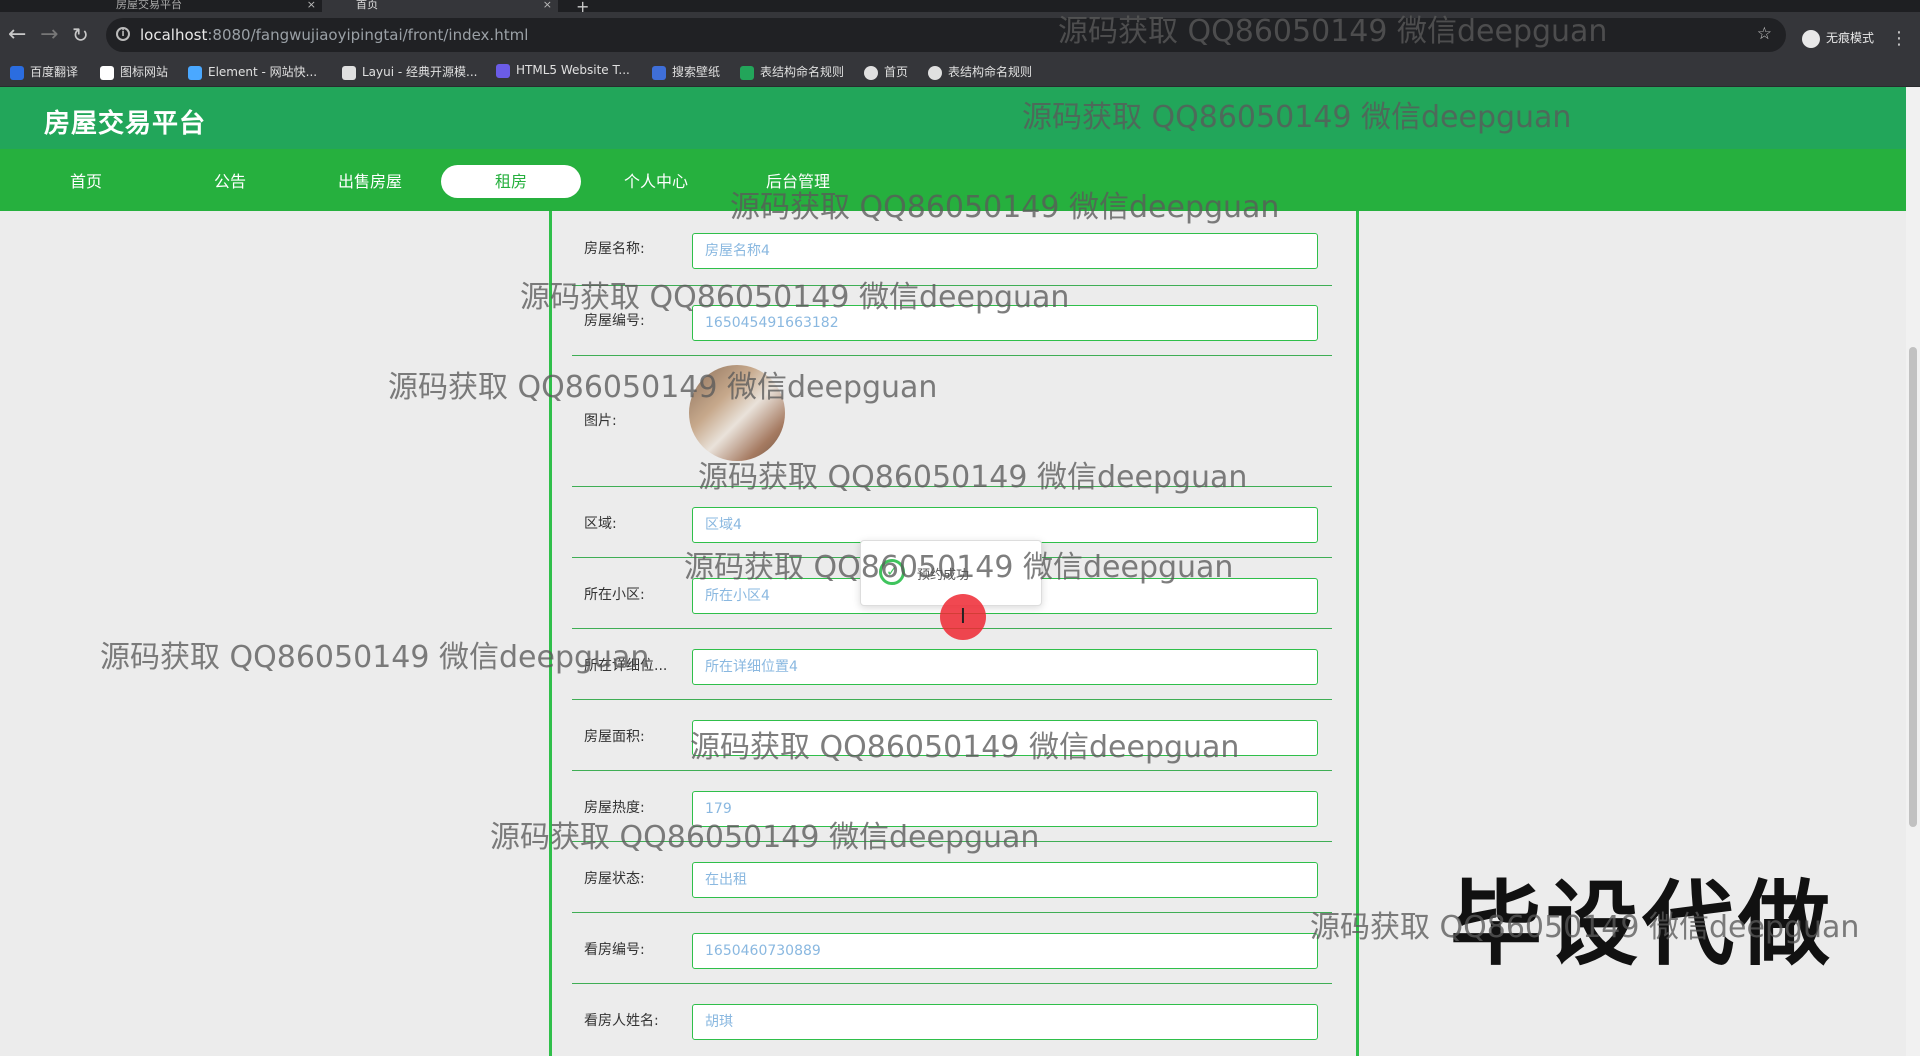 Image resolution: width=1920 pixels, height=1056 pixels. What do you see at coordinates (1005, 323) in the screenshot?
I see `house-code-input: 165045491663182` at bounding box center [1005, 323].